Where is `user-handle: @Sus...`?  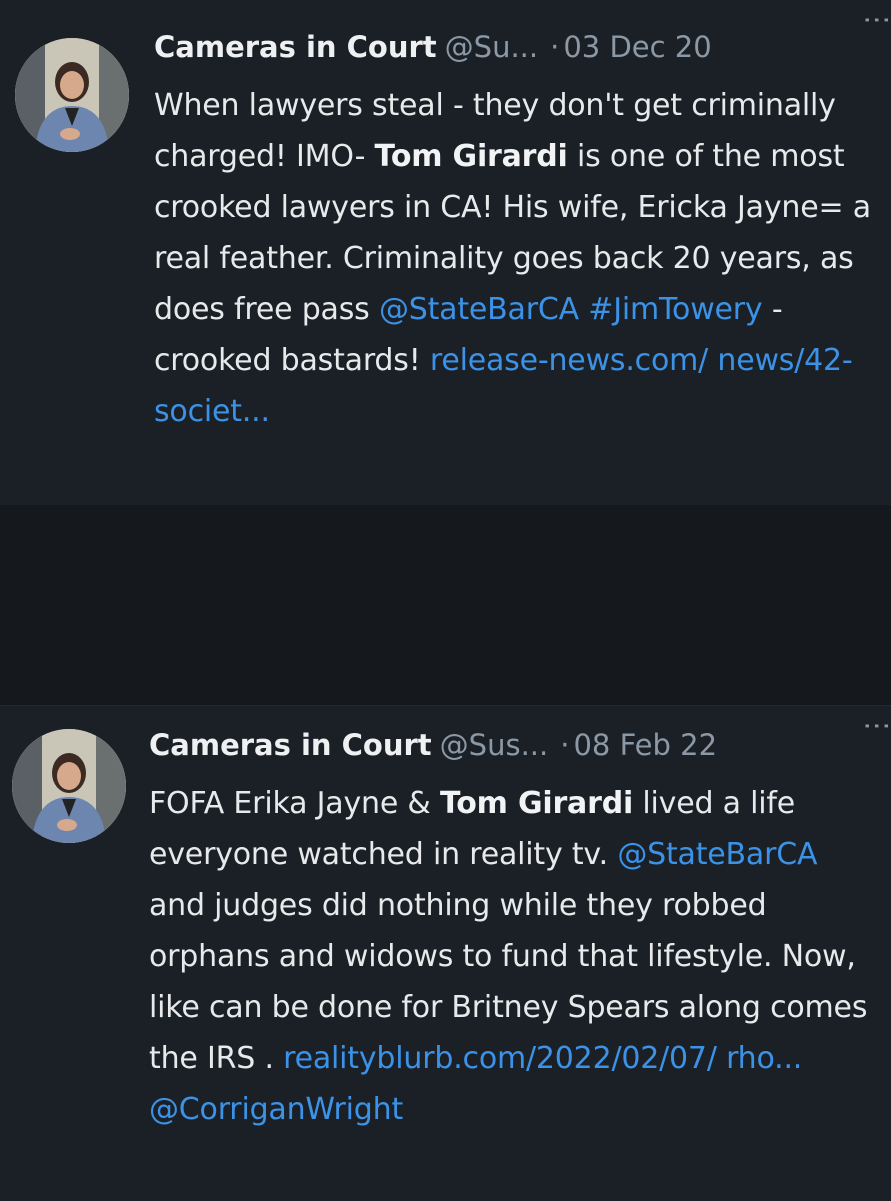 user-handle: @Sus... is located at coordinates (494, 745).